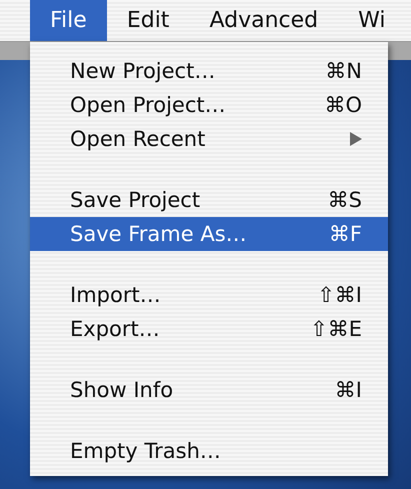  I want to click on menu-item: Open Recent, so click(209, 139).